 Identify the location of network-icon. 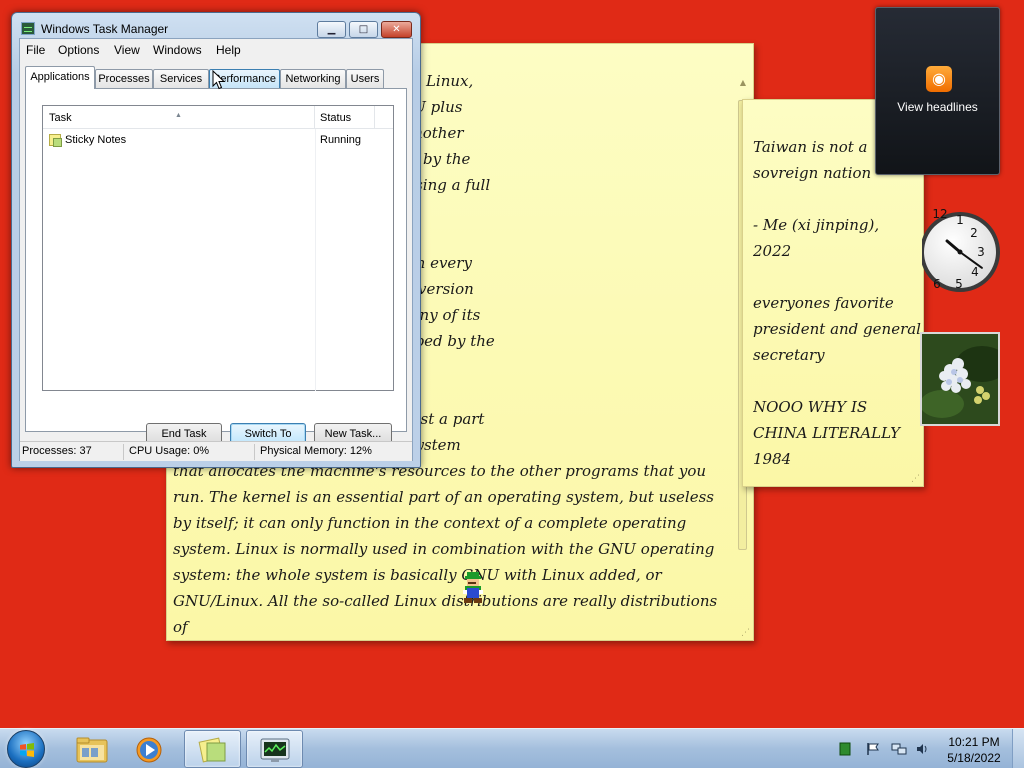
(899, 749).